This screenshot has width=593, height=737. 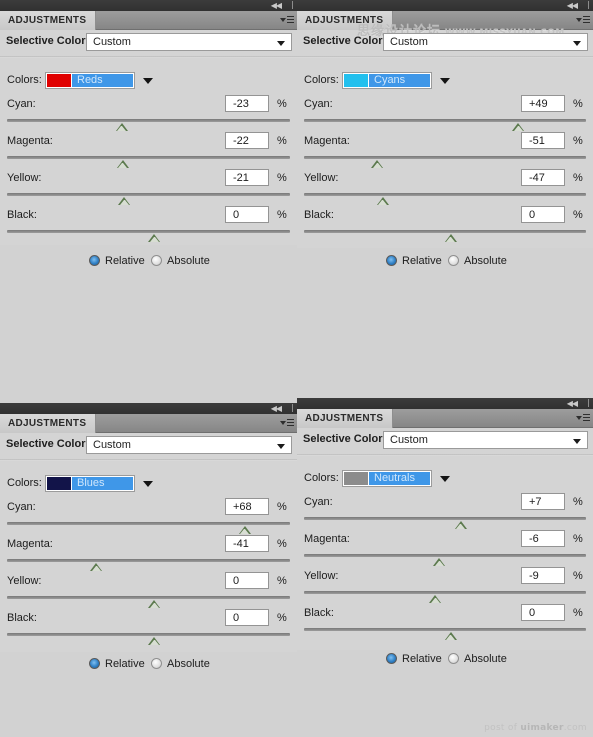 What do you see at coordinates (247, 103) in the screenshot?
I see `slider-value-input-cyan: -23` at bounding box center [247, 103].